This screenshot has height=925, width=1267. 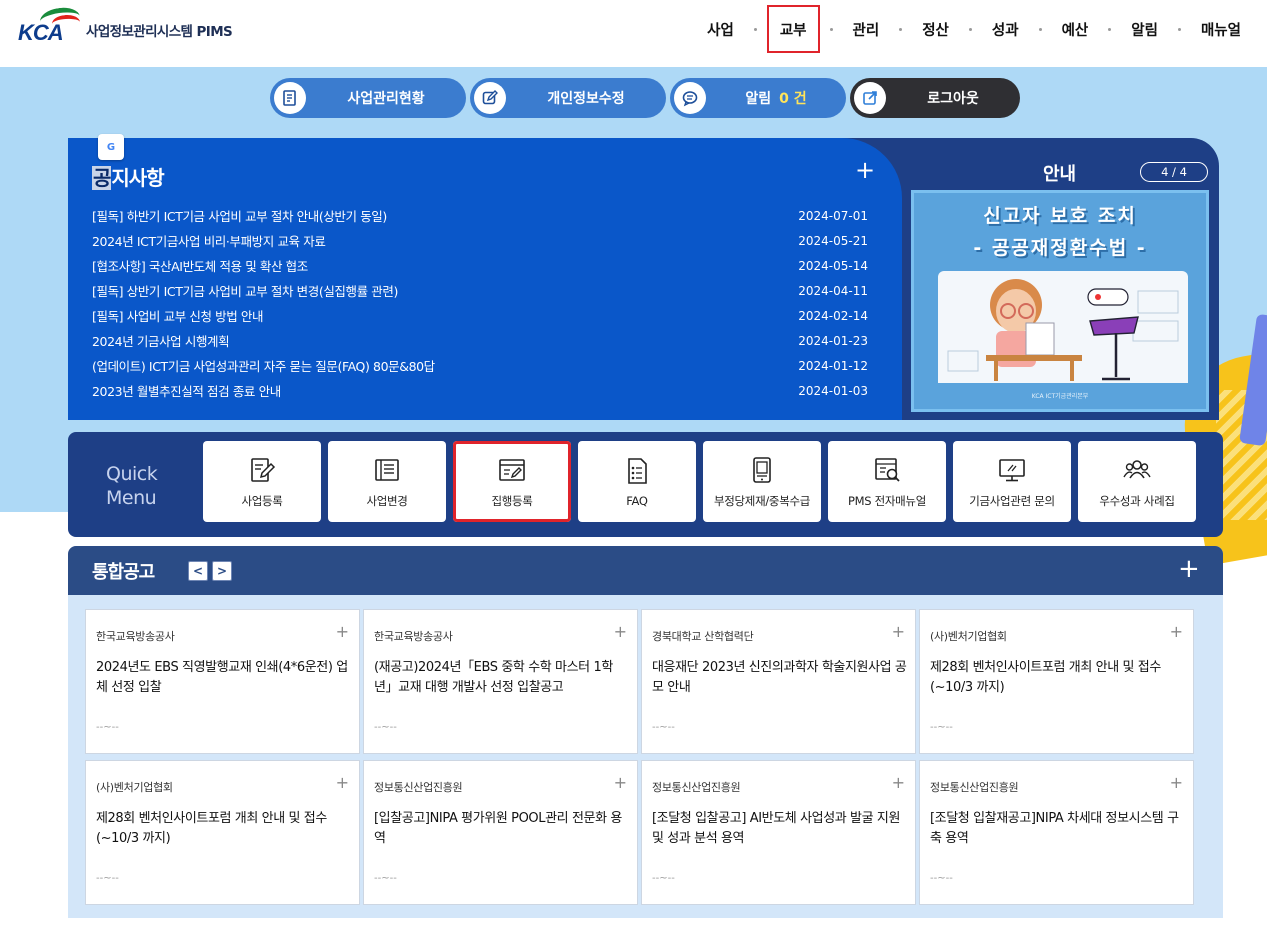 What do you see at coordinates (1144, 29) in the screenshot?
I see `nav-item-alert: 알림` at bounding box center [1144, 29].